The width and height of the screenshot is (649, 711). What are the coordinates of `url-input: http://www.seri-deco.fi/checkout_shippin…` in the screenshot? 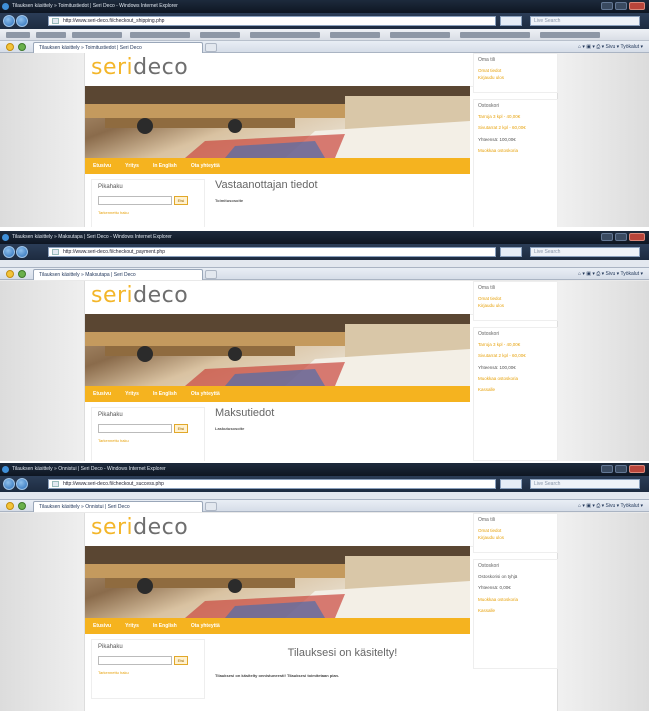 It's located at (272, 21).